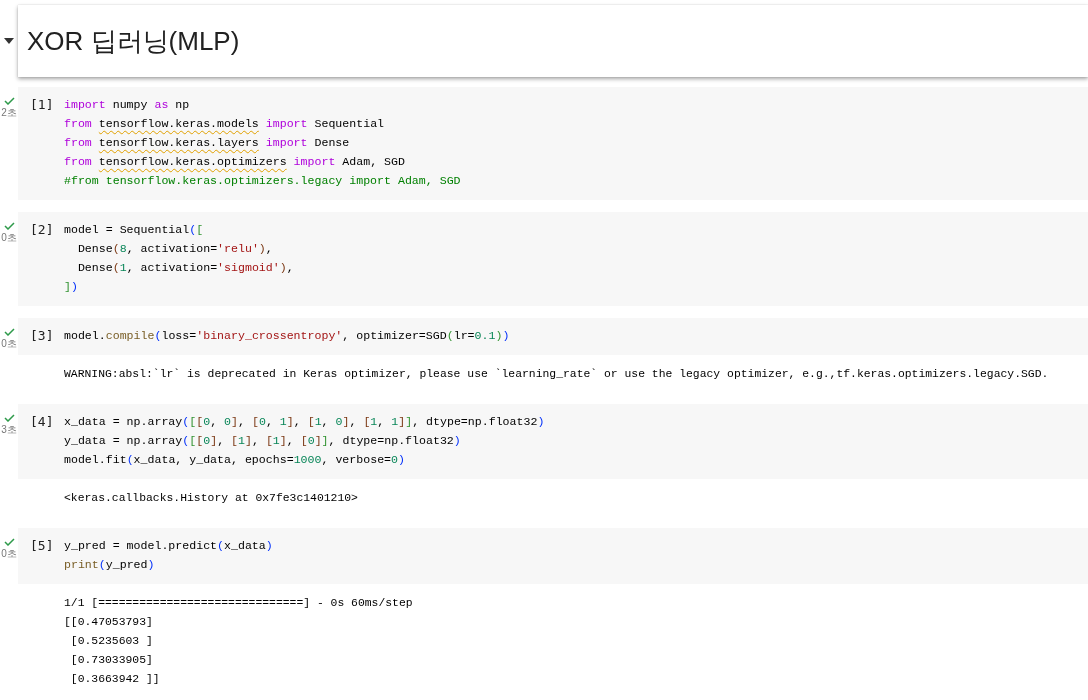 This screenshot has height=700, width=1088. I want to click on output-line: [0.3663942 ]], so click(115, 679).